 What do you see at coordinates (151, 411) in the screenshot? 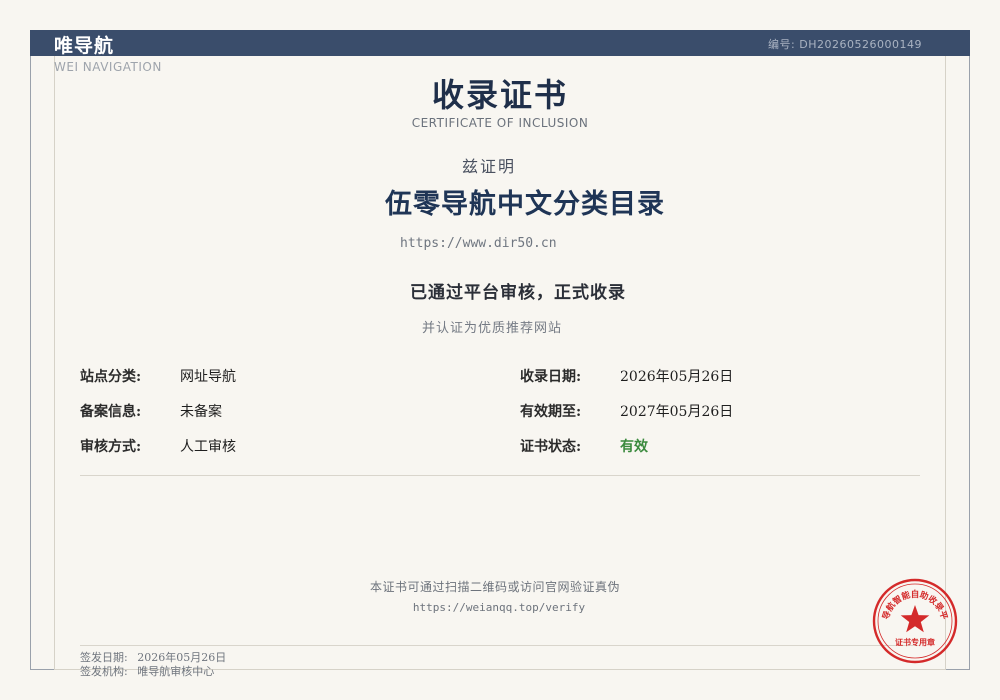
I see `info-row-icp: 备案信息: 未备案` at bounding box center [151, 411].